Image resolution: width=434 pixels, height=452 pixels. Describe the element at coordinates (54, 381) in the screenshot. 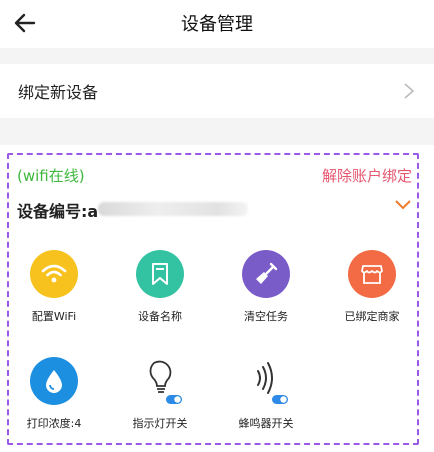

I see `drop-icon` at that location.